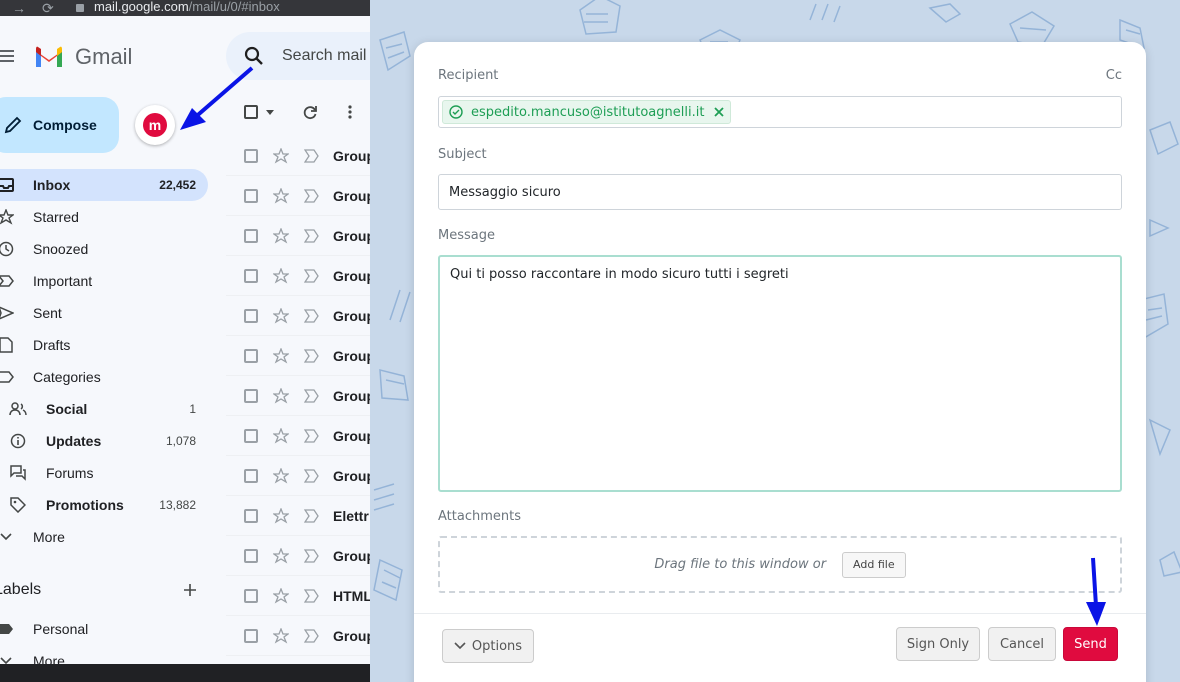  I want to click on sidebar-item-promotions: Promotions 13,882, so click(104, 505).